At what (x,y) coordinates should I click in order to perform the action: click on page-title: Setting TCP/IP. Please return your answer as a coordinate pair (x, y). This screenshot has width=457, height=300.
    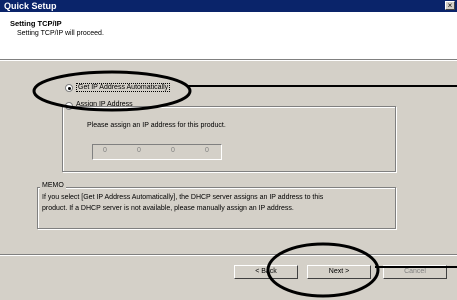
    Looking at the image, I should click on (36, 23).